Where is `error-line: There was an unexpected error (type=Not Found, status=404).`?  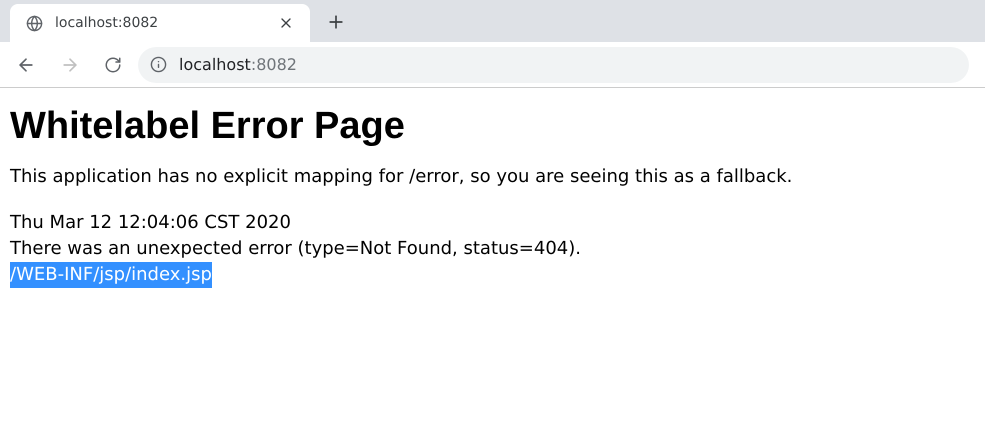 error-line: There was an unexpected error (type=Not Found, status=404). is located at coordinates (295, 249).